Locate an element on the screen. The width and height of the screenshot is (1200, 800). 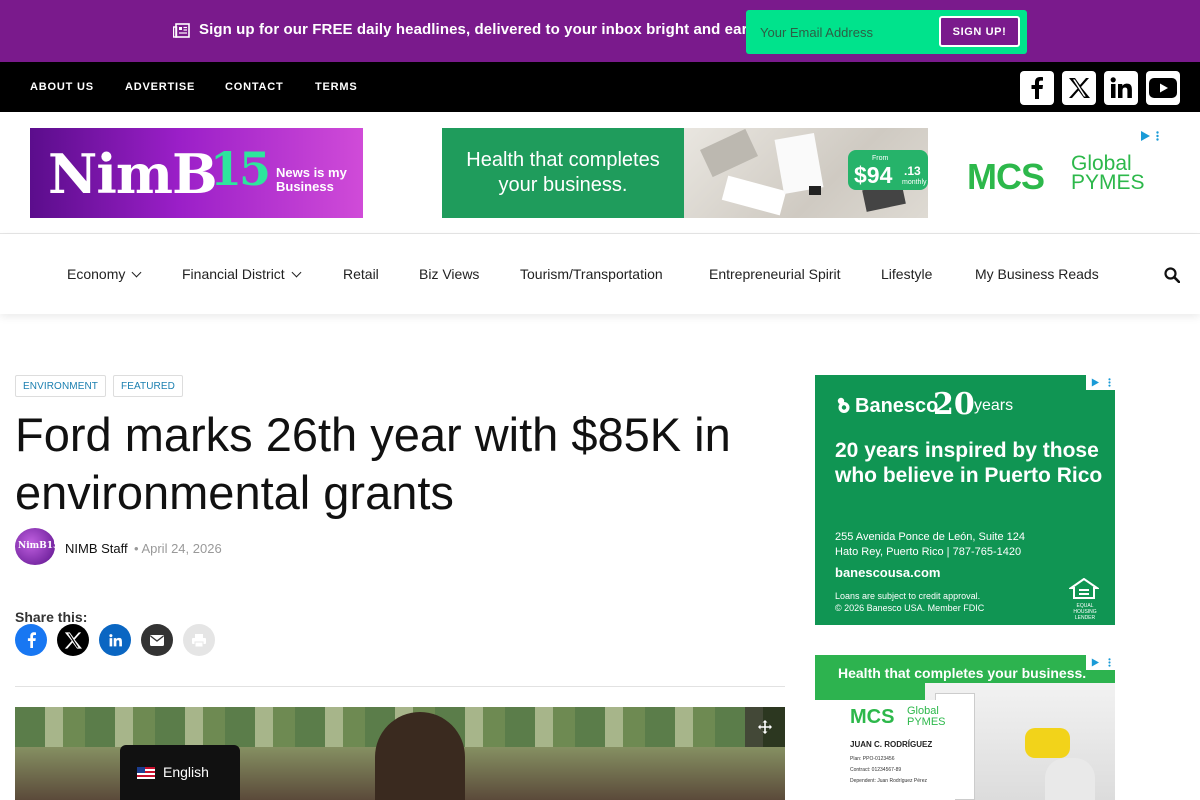
facebook-icon is located at coordinates (1037, 88).